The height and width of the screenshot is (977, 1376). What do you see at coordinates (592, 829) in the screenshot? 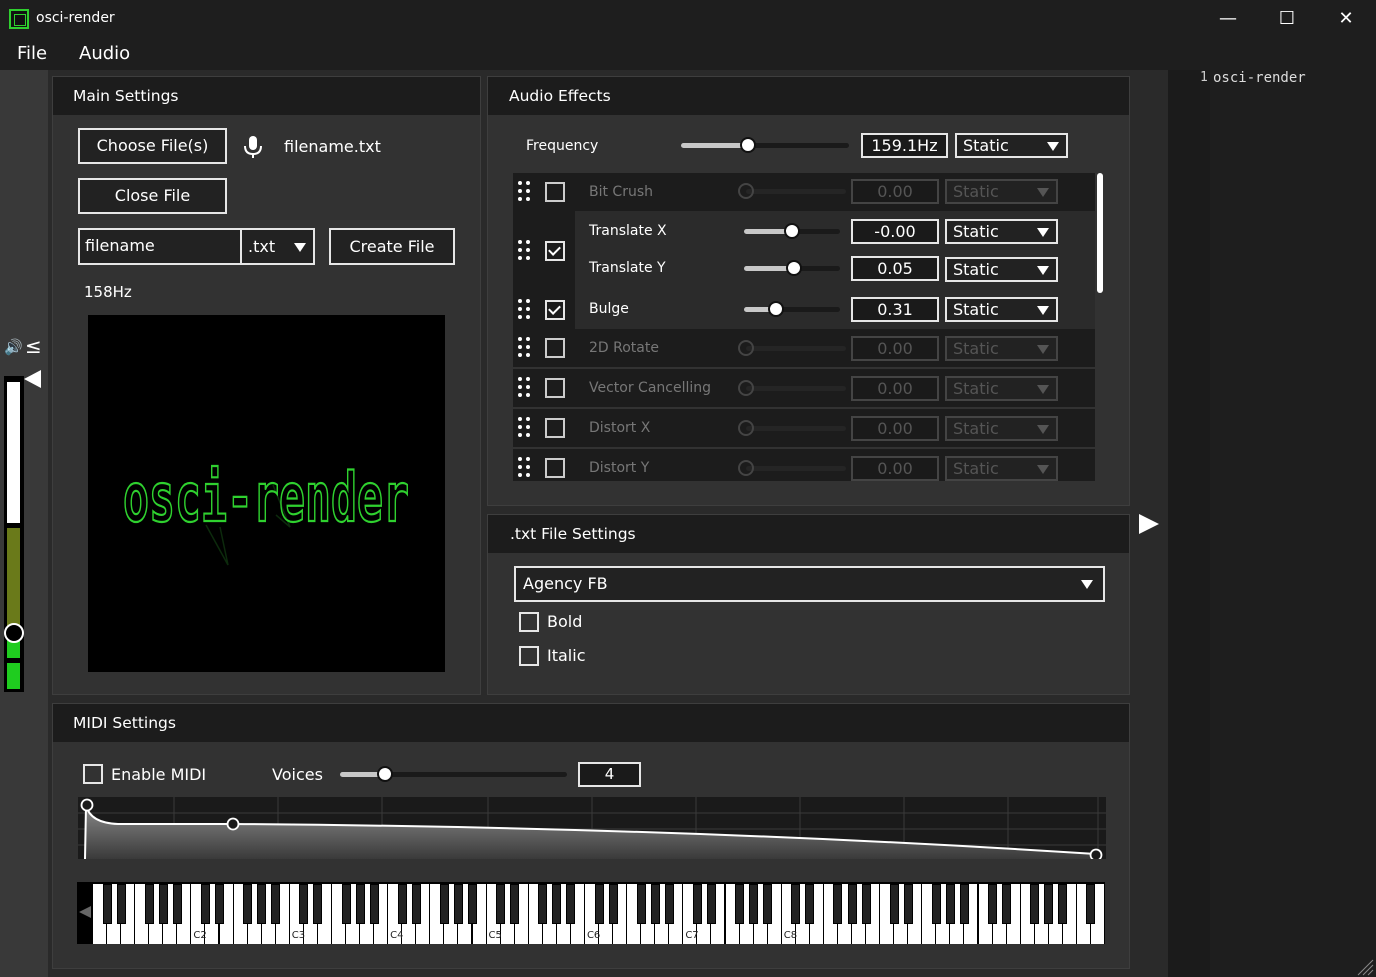
I see `envelope-editor` at bounding box center [592, 829].